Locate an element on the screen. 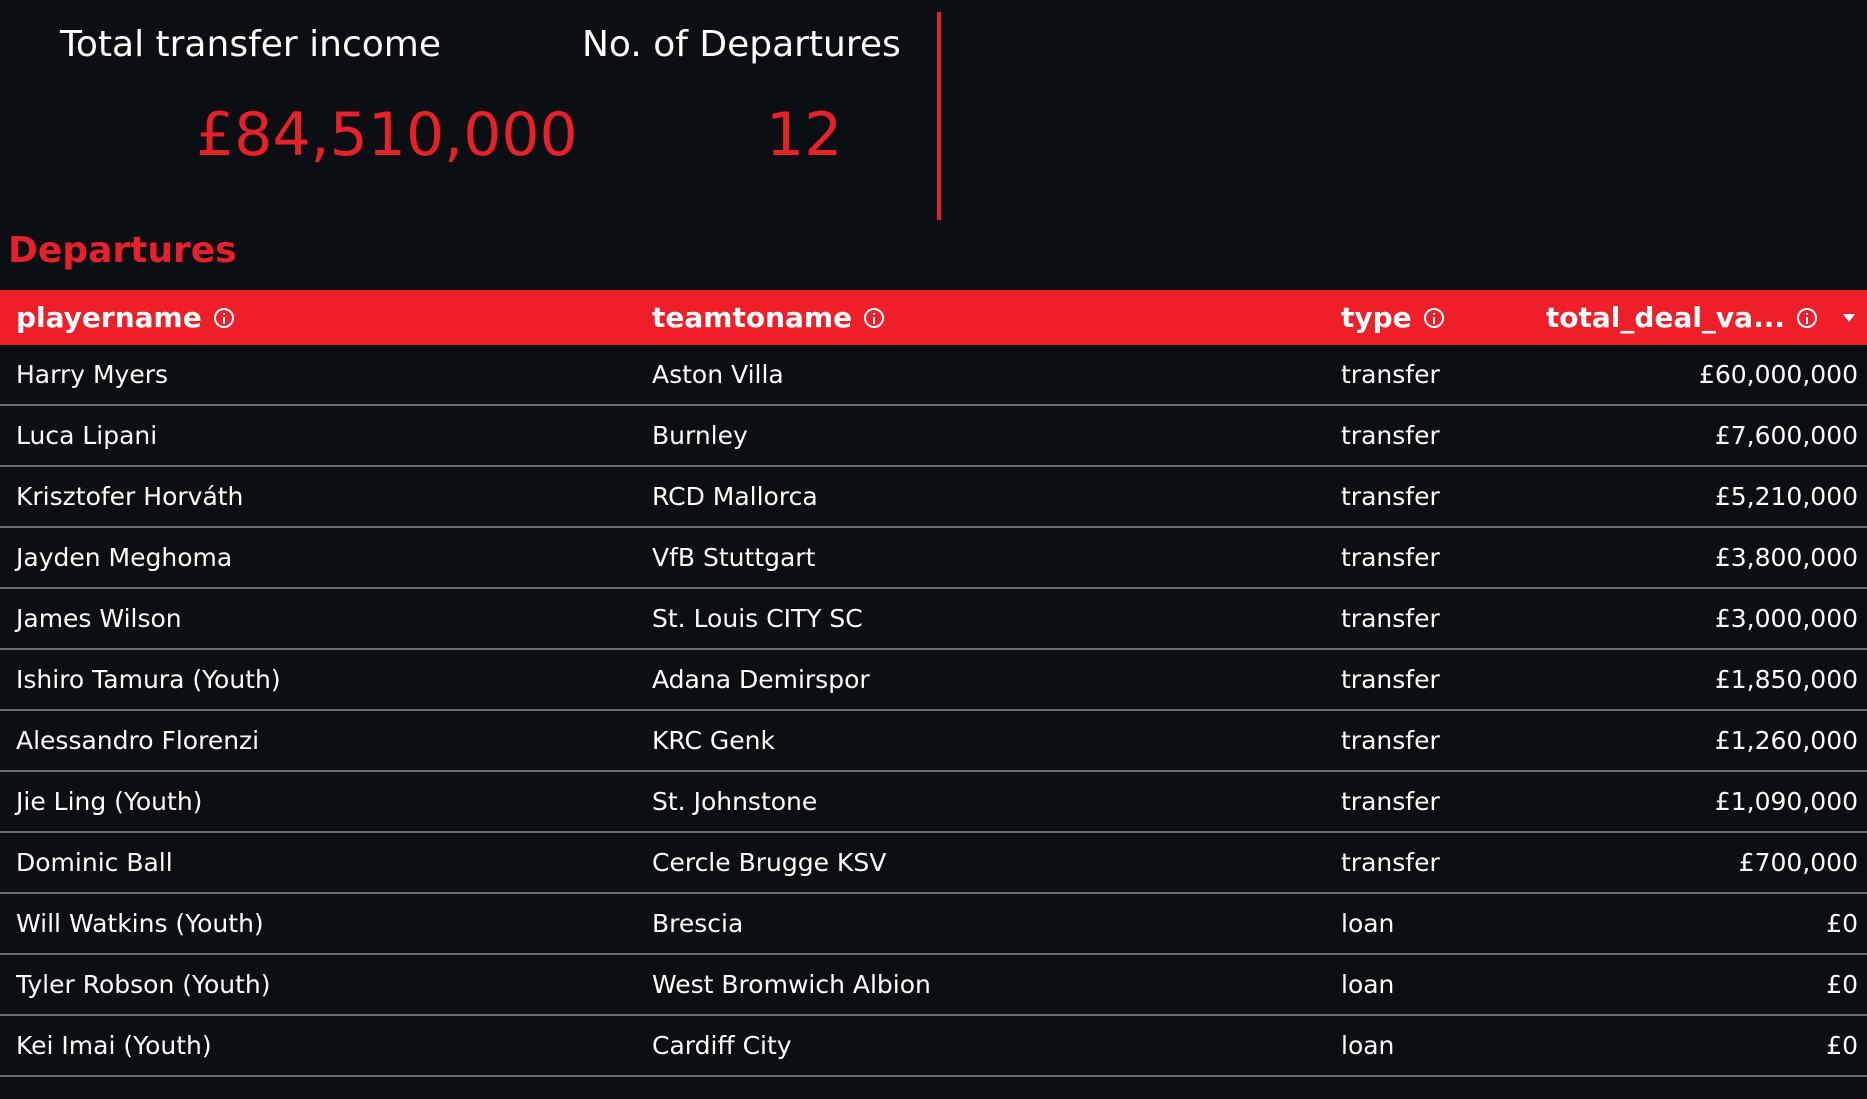  cell-playername: James Wilson is located at coordinates (99, 618).